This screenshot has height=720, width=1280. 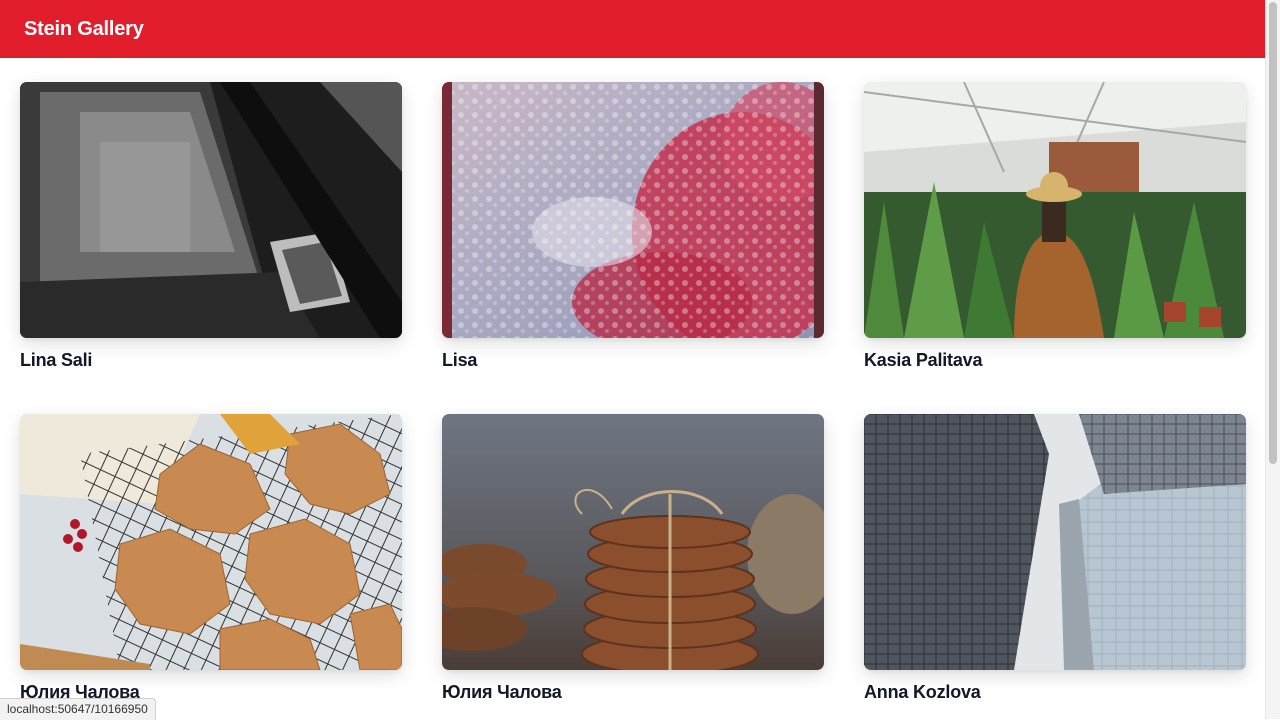 I want to click on link-status-bar: localhost:50647/10166950, so click(x=78, y=709).